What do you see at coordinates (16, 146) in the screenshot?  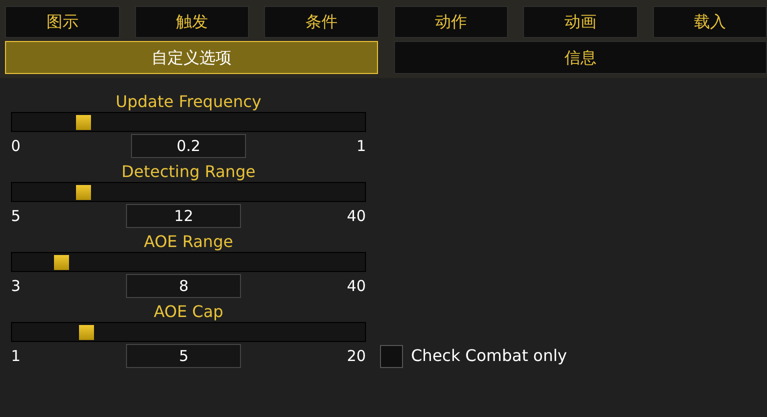 I see `min-label: 0` at bounding box center [16, 146].